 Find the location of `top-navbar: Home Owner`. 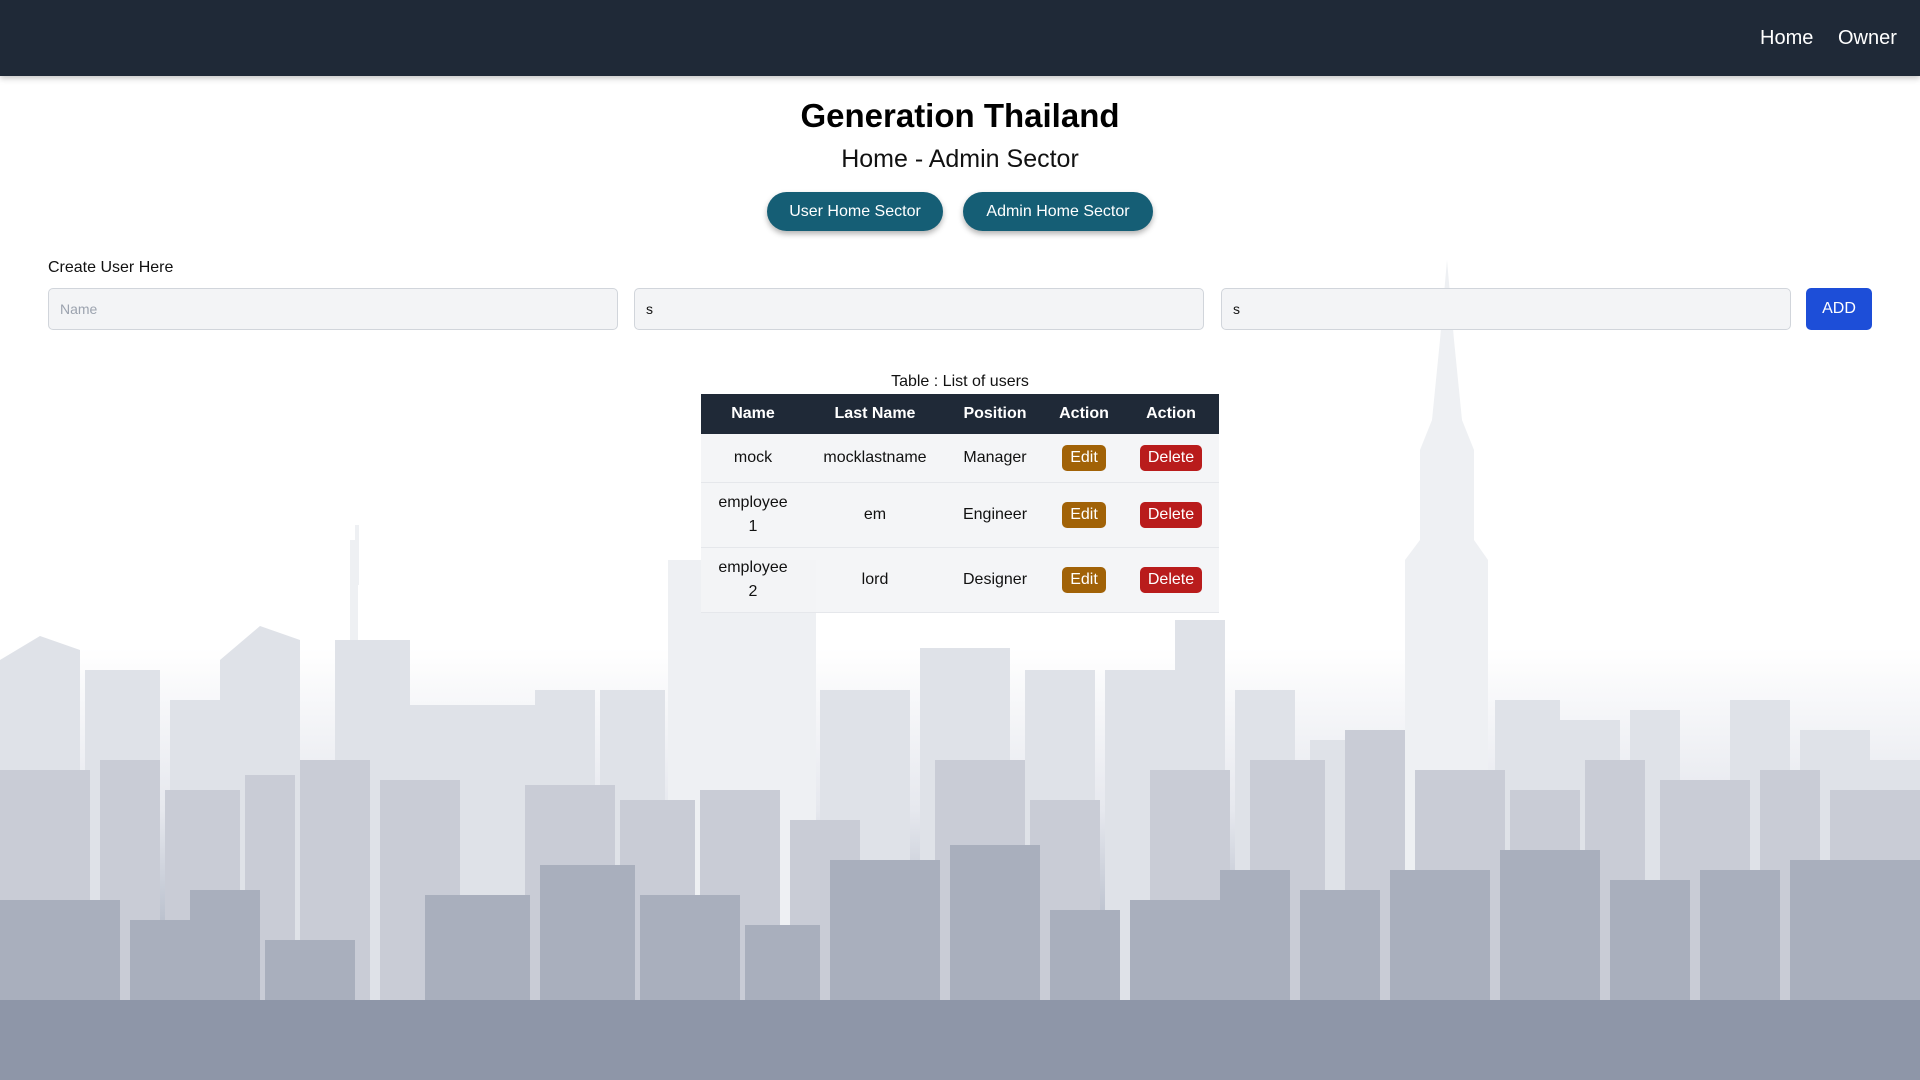

top-navbar: Home Owner is located at coordinates (960, 38).